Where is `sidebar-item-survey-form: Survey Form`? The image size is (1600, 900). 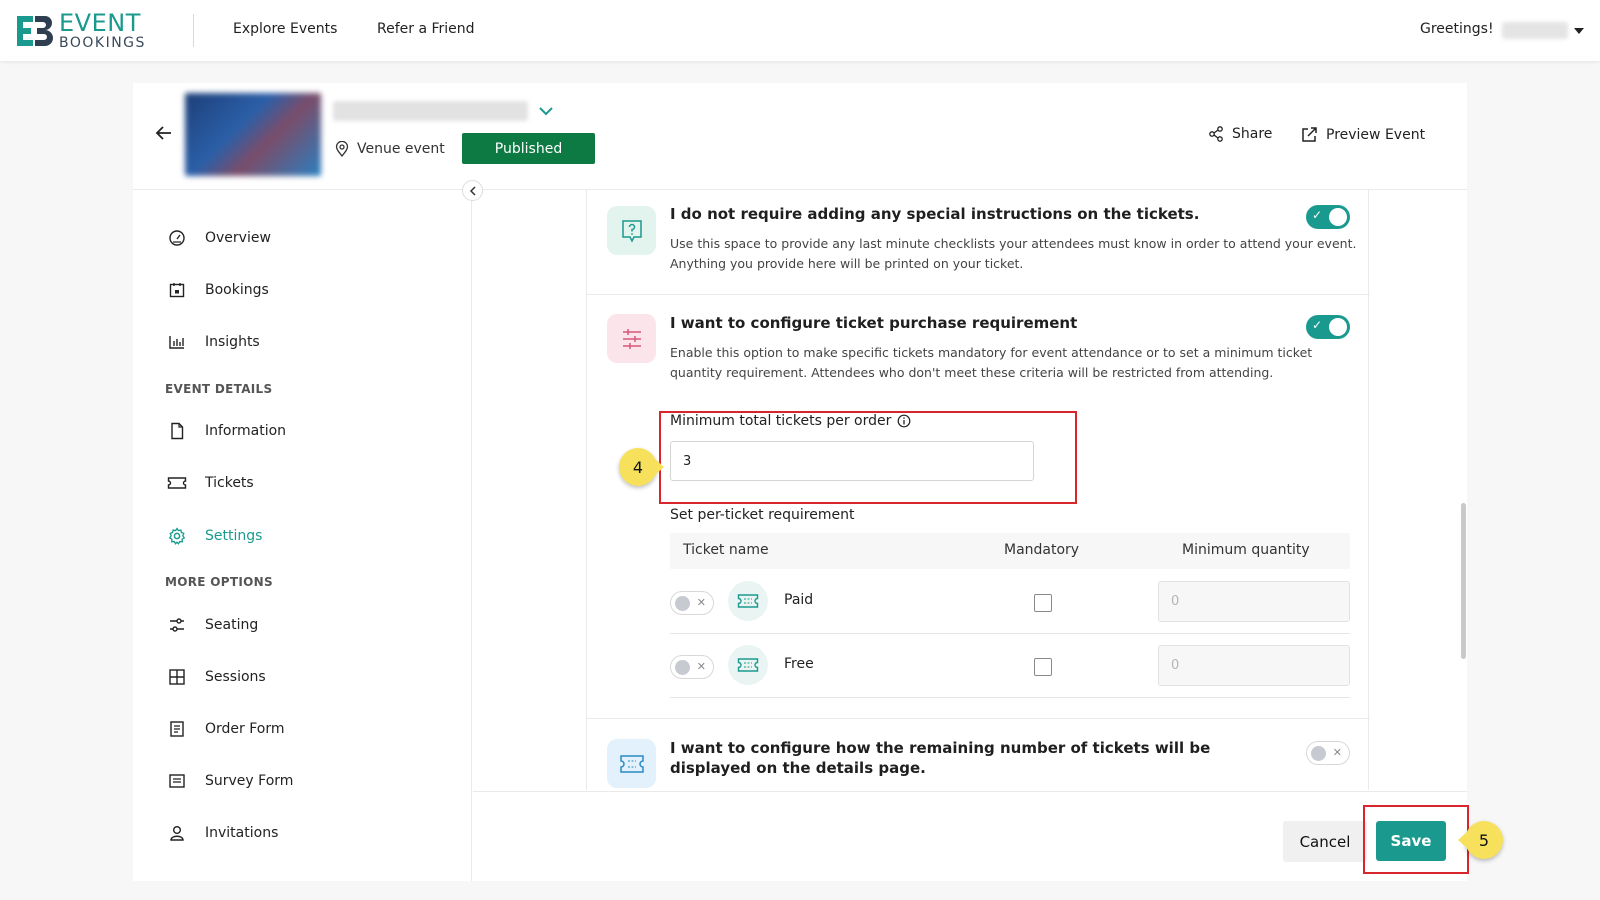
sidebar-item-survey-form: Survey Form is located at coordinates (230, 781).